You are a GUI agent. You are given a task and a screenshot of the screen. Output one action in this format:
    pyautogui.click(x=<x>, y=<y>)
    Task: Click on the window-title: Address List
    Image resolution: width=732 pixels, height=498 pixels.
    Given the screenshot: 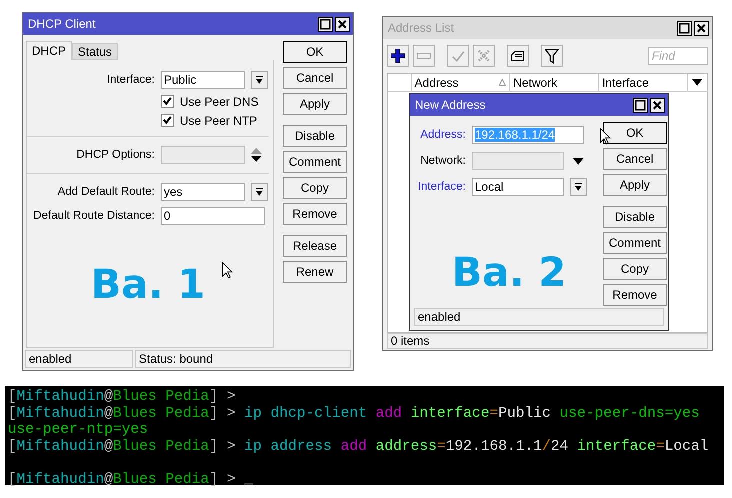 What is the action you would take?
    pyautogui.click(x=422, y=28)
    